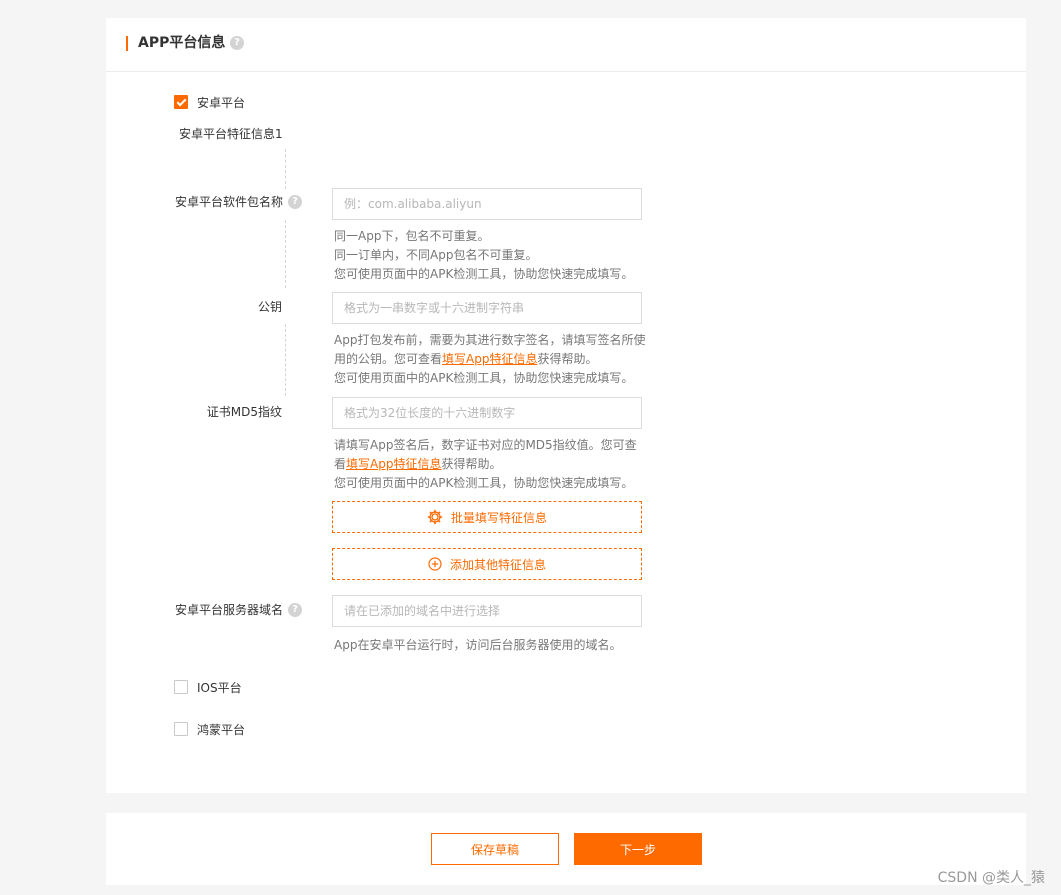 The image size is (1061, 895). Describe the element at coordinates (228, 610) in the screenshot. I see `server-domain-label: 安卓平台服务器域名` at that location.